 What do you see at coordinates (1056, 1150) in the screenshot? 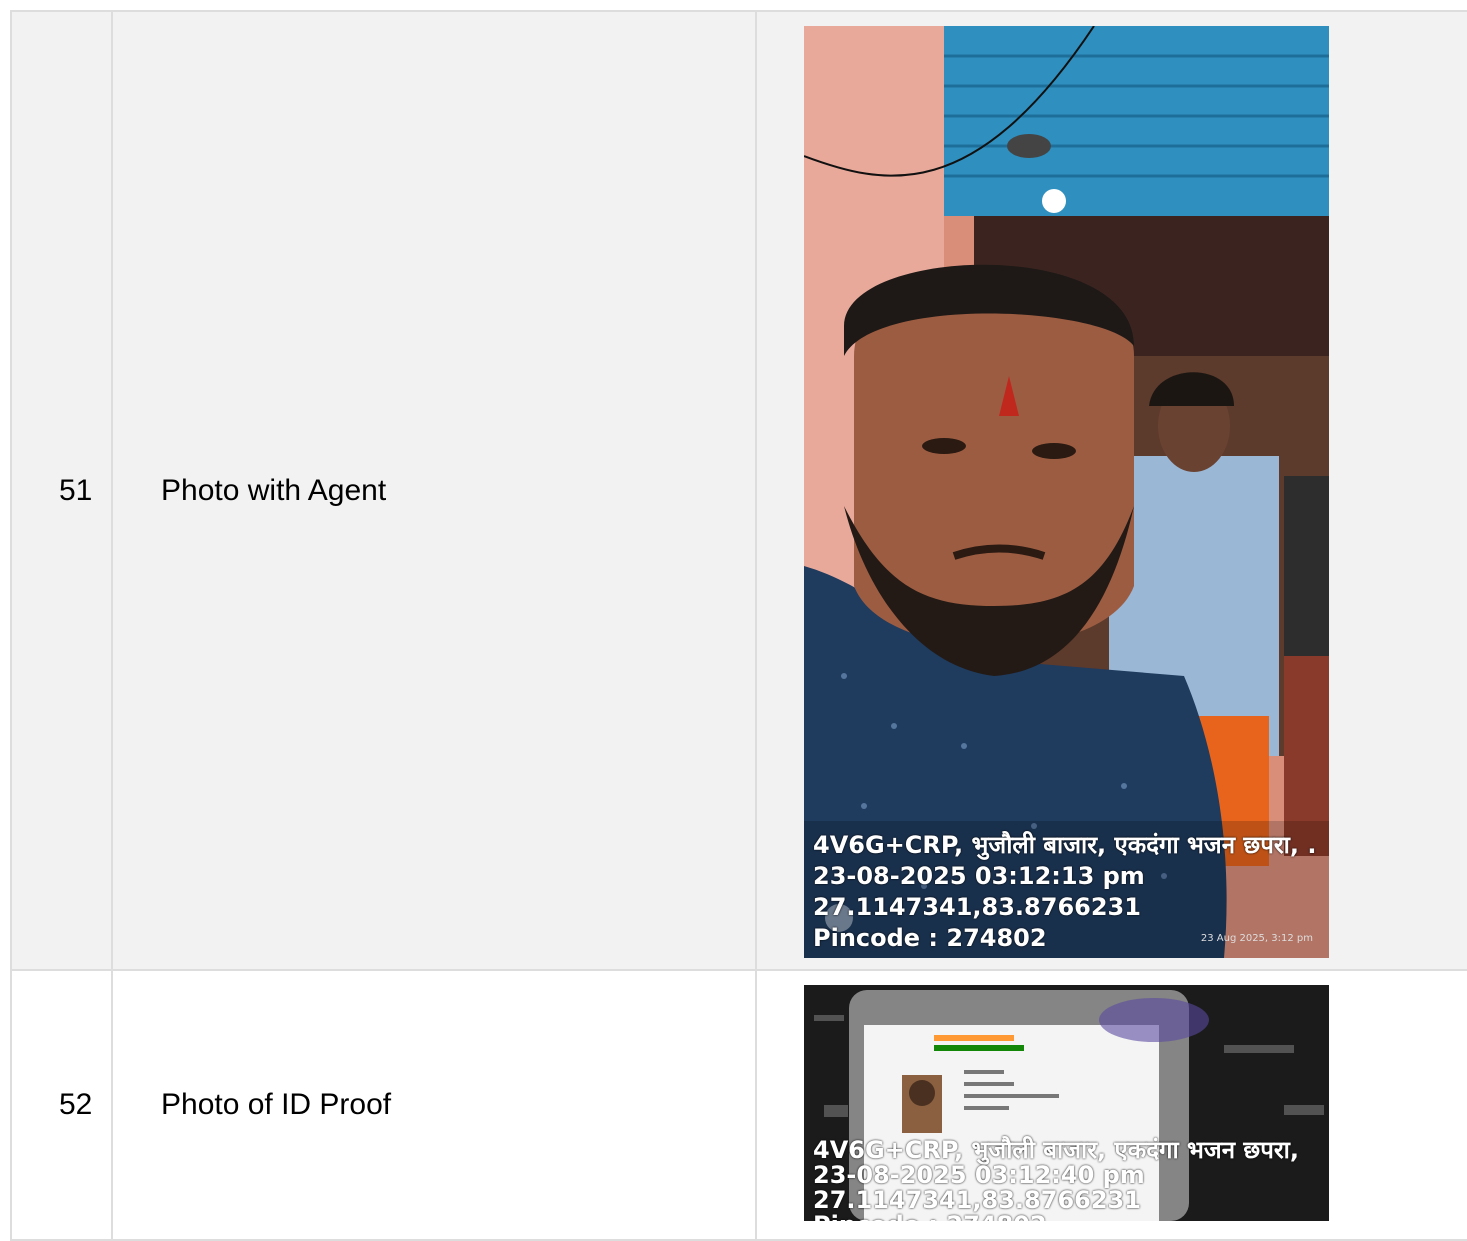
I see `geo-address: 4V6G+CRP, भुजौली बाजार, एकदंगा भजन छपरा,` at bounding box center [1056, 1150].